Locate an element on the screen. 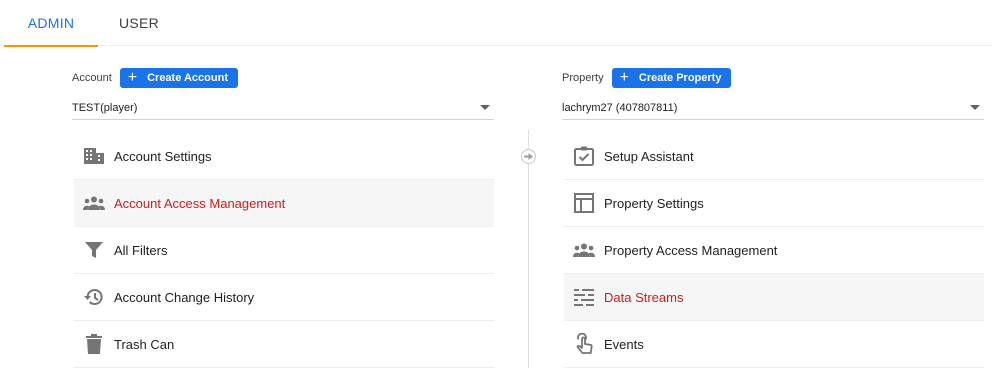  property-label: Property is located at coordinates (583, 78).